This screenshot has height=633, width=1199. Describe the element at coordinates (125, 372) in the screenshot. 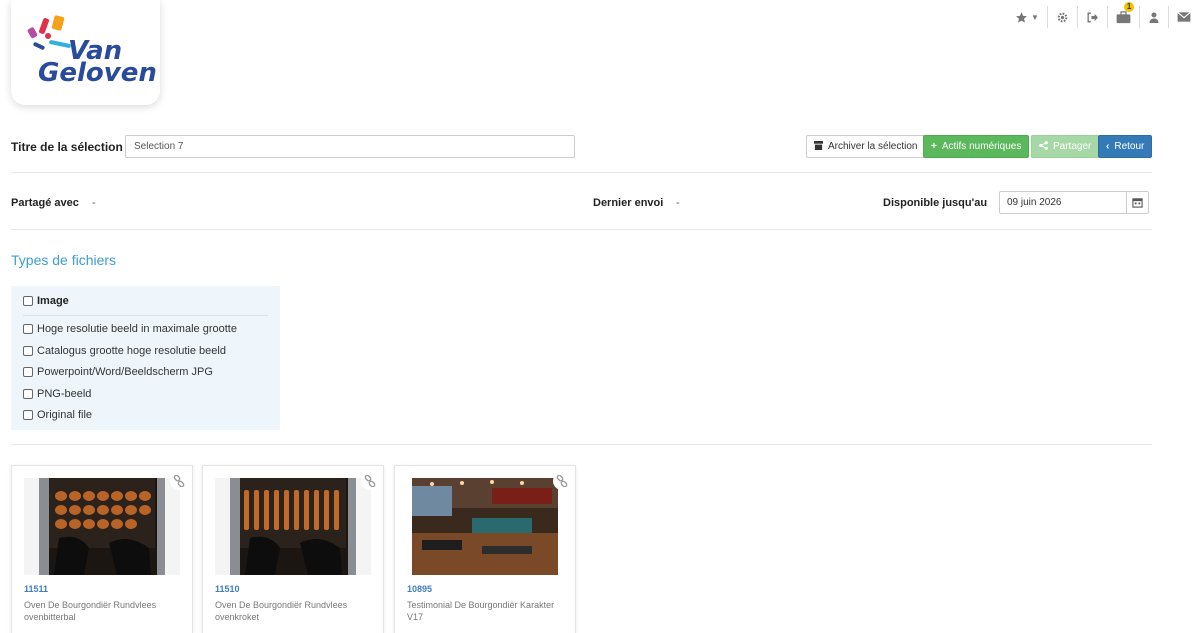

I see `file-type-option-label: Powerpoint/Word/Beeldscherm JPG` at that location.